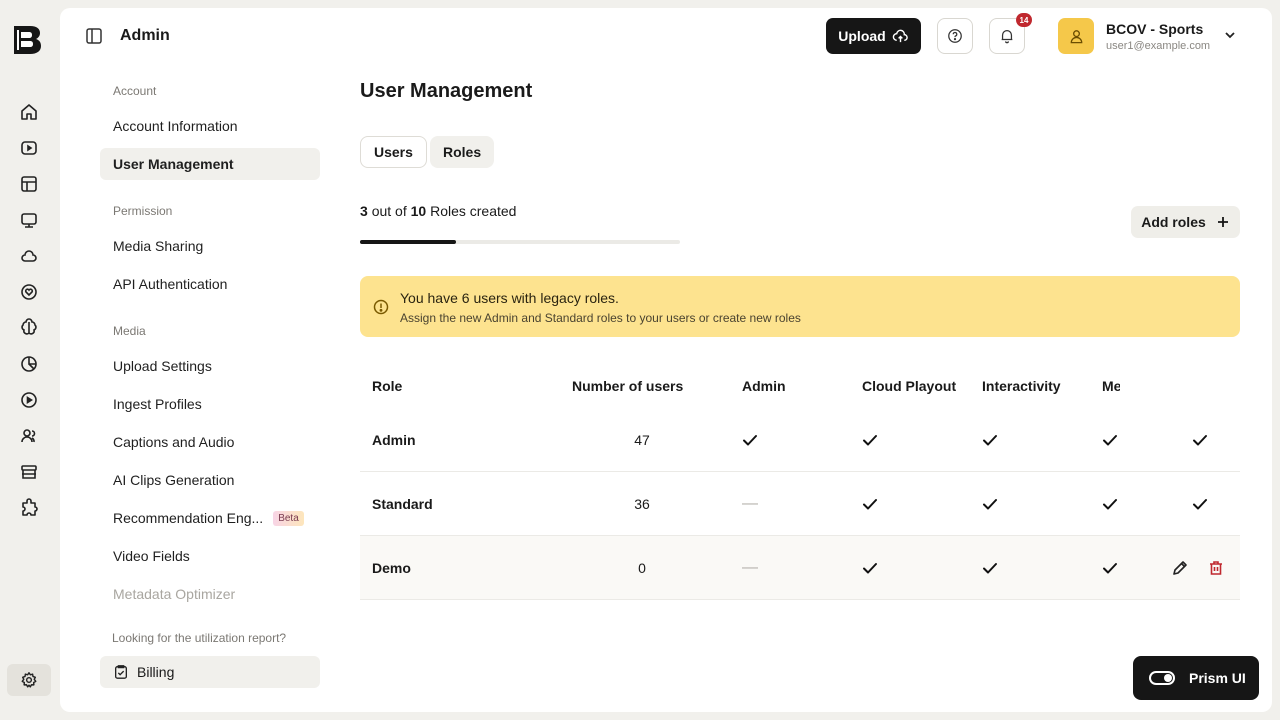 The width and height of the screenshot is (1280, 720). What do you see at coordinates (387, 386) in the screenshot?
I see `column-header-role: Role` at bounding box center [387, 386].